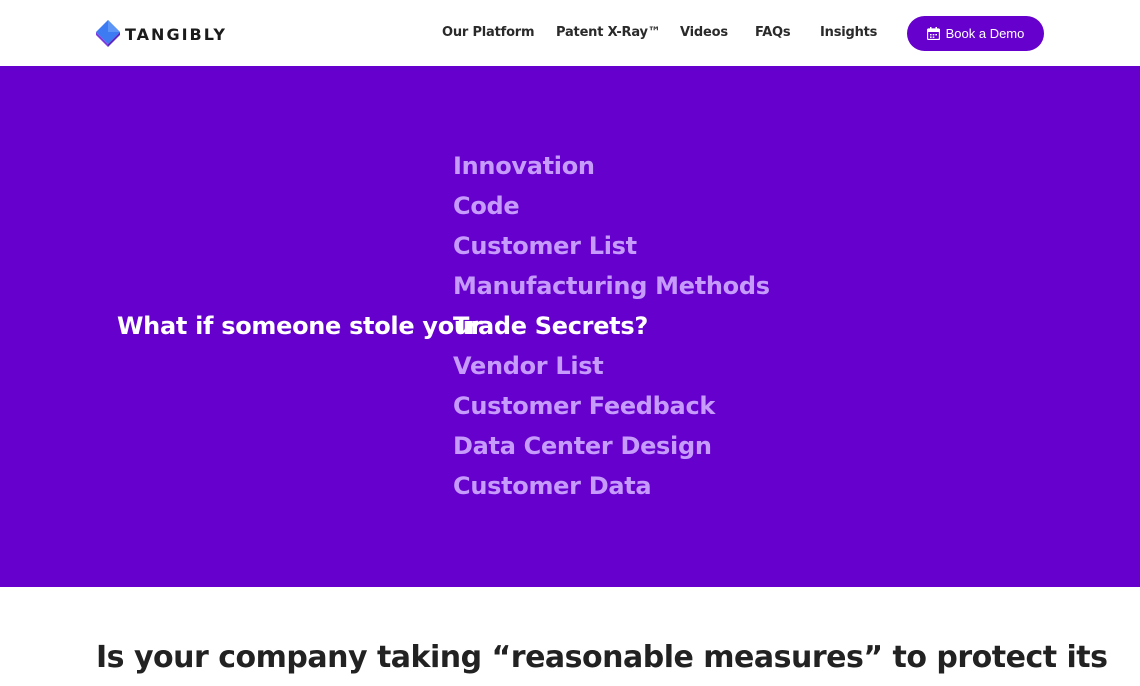 This screenshot has width=1140, height=686. I want to click on secret-item-customer-data: Customer Data, so click(552, 486).